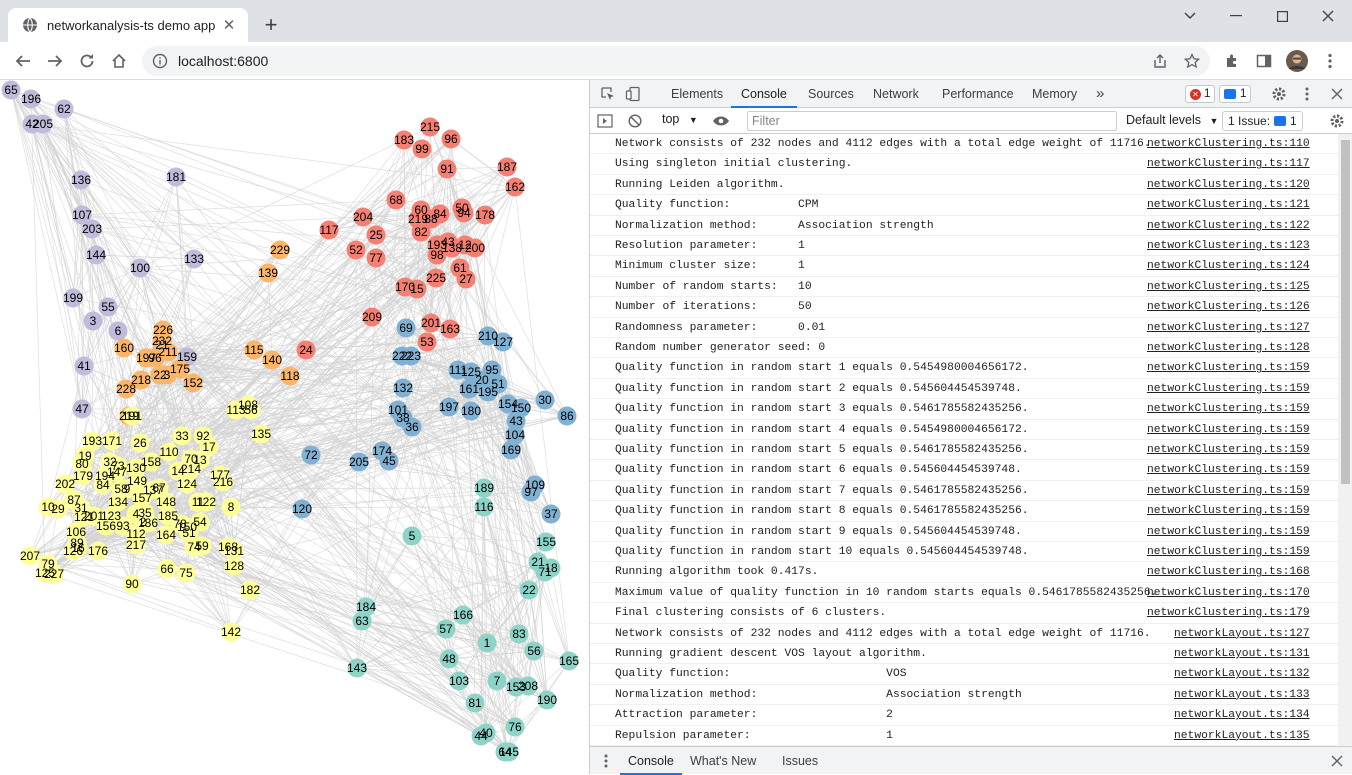  Describe the element at coordinates (608, 94) in the screenshot. I see `inspect-element-icon` at that location.